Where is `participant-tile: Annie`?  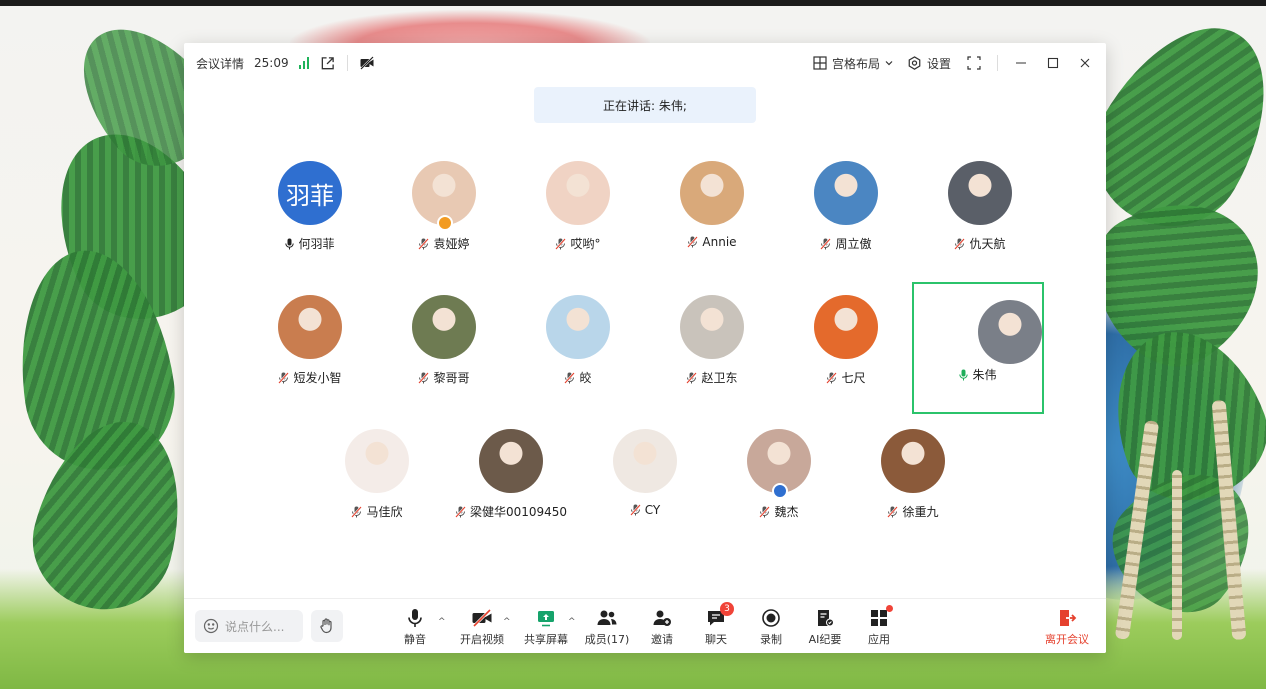
participant-tile: Annie is located at coordinates (712, 217).